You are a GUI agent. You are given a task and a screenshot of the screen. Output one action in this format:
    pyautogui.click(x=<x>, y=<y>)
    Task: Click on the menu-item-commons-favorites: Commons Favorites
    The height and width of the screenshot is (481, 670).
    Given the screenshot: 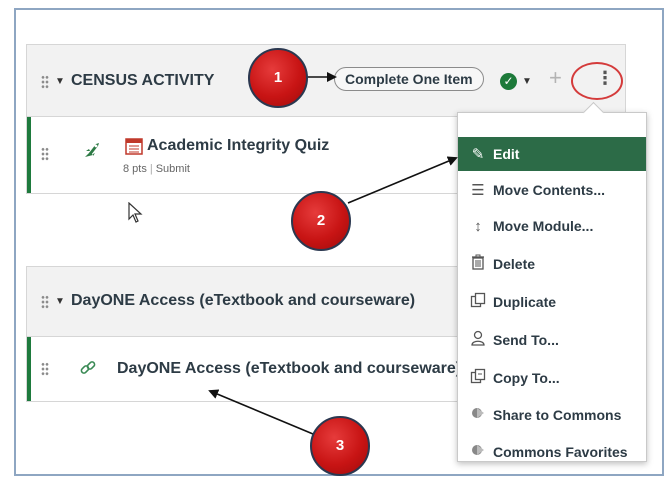 What is the action you would take?
    pyautogui.click(x=552, y=452)
    